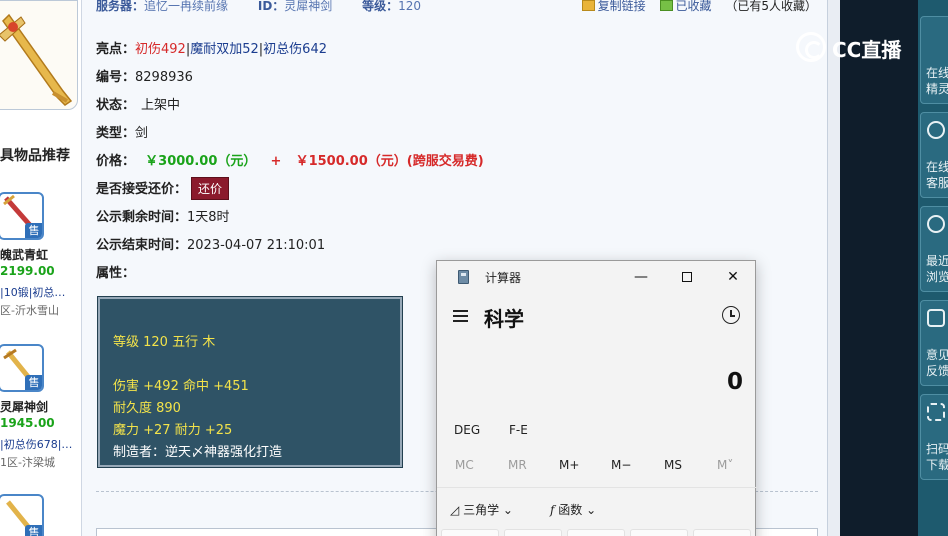 This screenshot has height=536, width=948. I want to click on attr-row: 属性：, so click(115, 271).